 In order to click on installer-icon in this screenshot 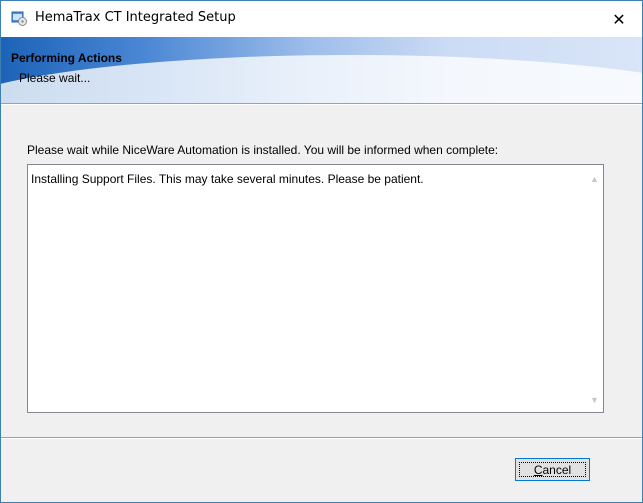, I will do `click(19, 18)`.